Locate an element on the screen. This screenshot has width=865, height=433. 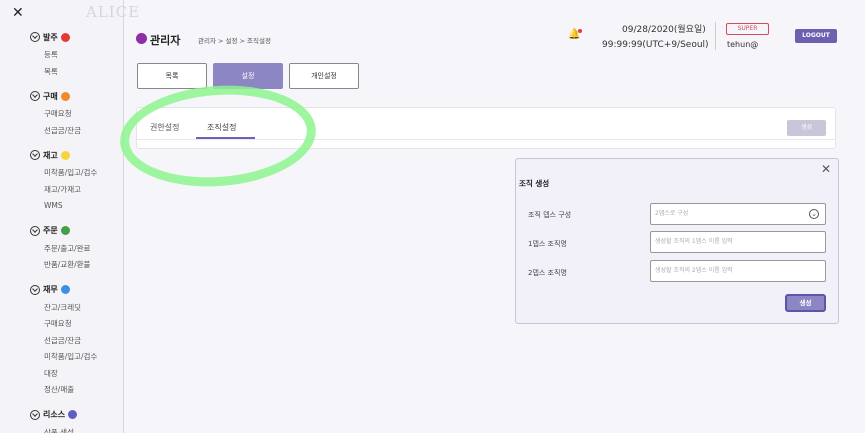
breadcrumb: 관리자 > 설정 > 조직설정 is located at coordinates (234, 41).